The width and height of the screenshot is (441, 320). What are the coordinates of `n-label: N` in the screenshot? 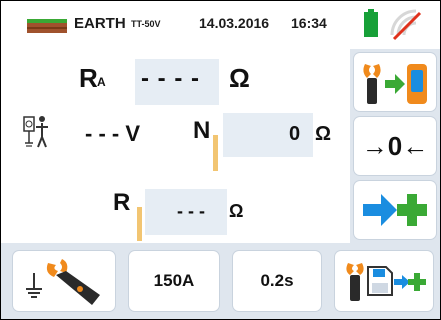 It's located at (202, 130).